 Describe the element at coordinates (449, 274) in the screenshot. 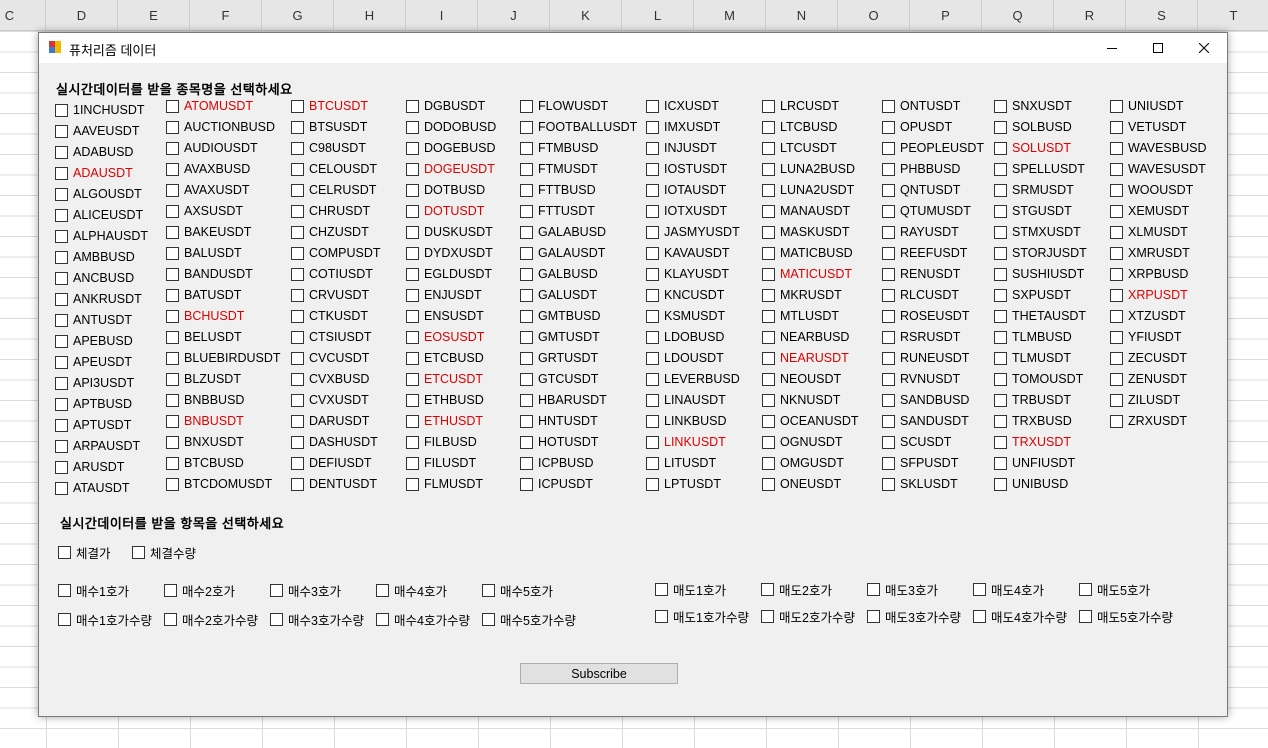

I see `symbol-checkbox-egldusdt: EGLDUSDT` at that location.